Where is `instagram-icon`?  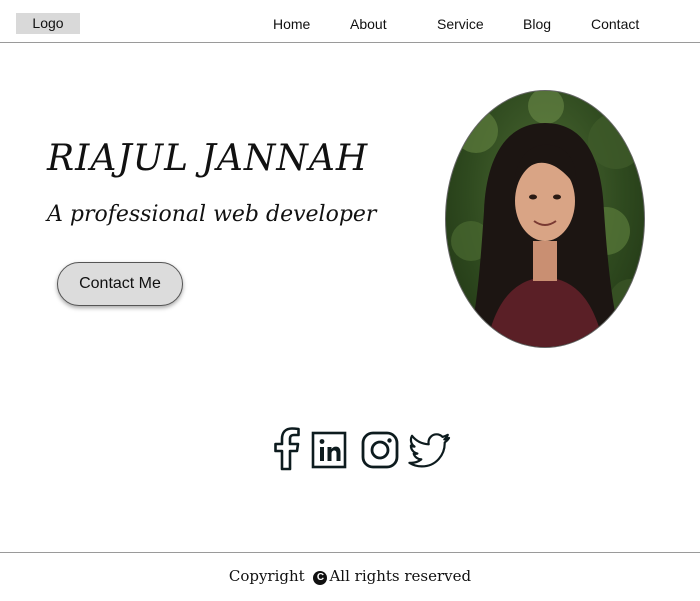 instagram-icon is located at coordinates (380, 450).